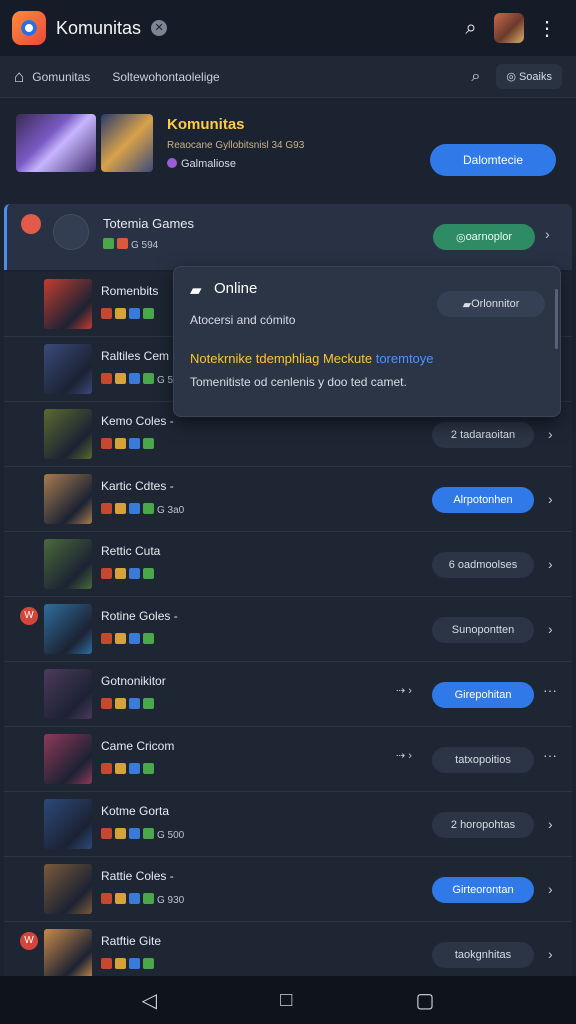 The width and height of the screenshot is (576, 1024). Describe the element at coordinates (484, 237) in the screenshot. I see `top-card-button: ◎ oarnoplor` at that location.